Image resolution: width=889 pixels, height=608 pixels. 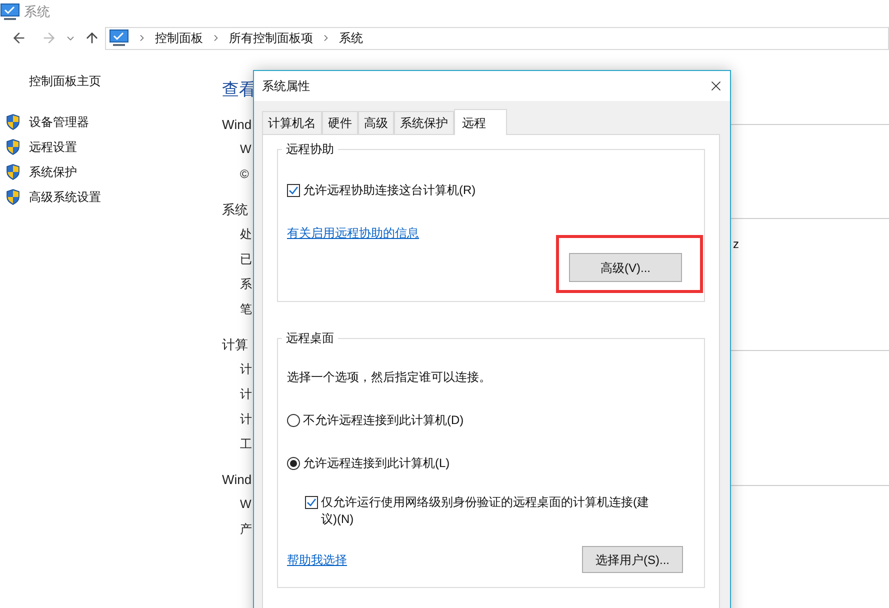 I want to click on group-title: 远程协助, so click(x=310, y=149).